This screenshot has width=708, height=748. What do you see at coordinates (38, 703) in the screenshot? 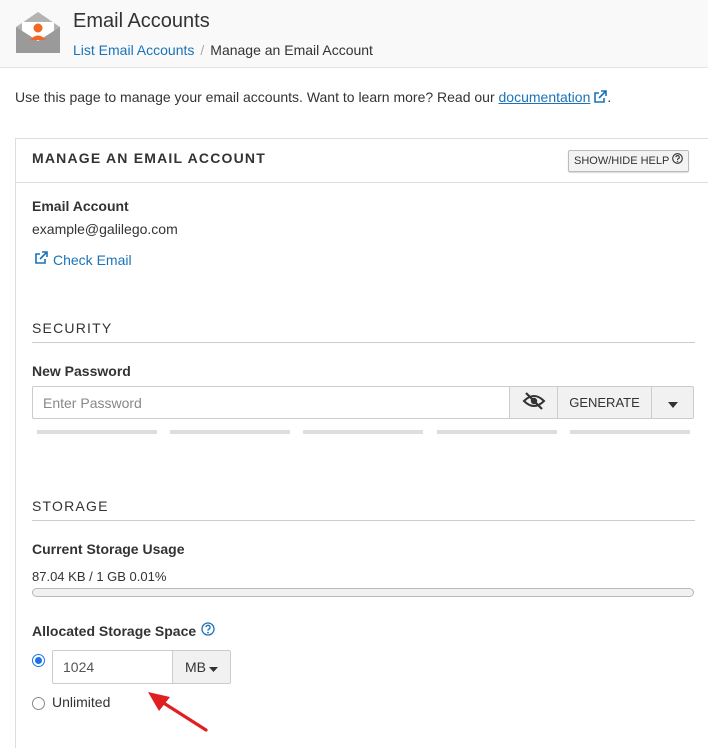
I see `unlimited-radio` at bounding box center [38, 703].